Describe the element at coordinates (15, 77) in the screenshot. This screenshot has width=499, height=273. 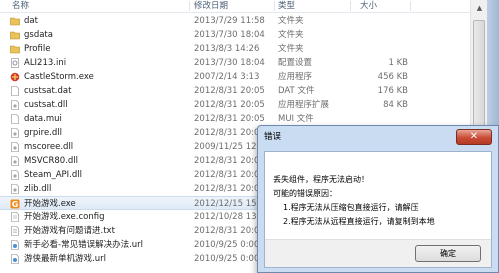
I see `exe-icon` at that location.